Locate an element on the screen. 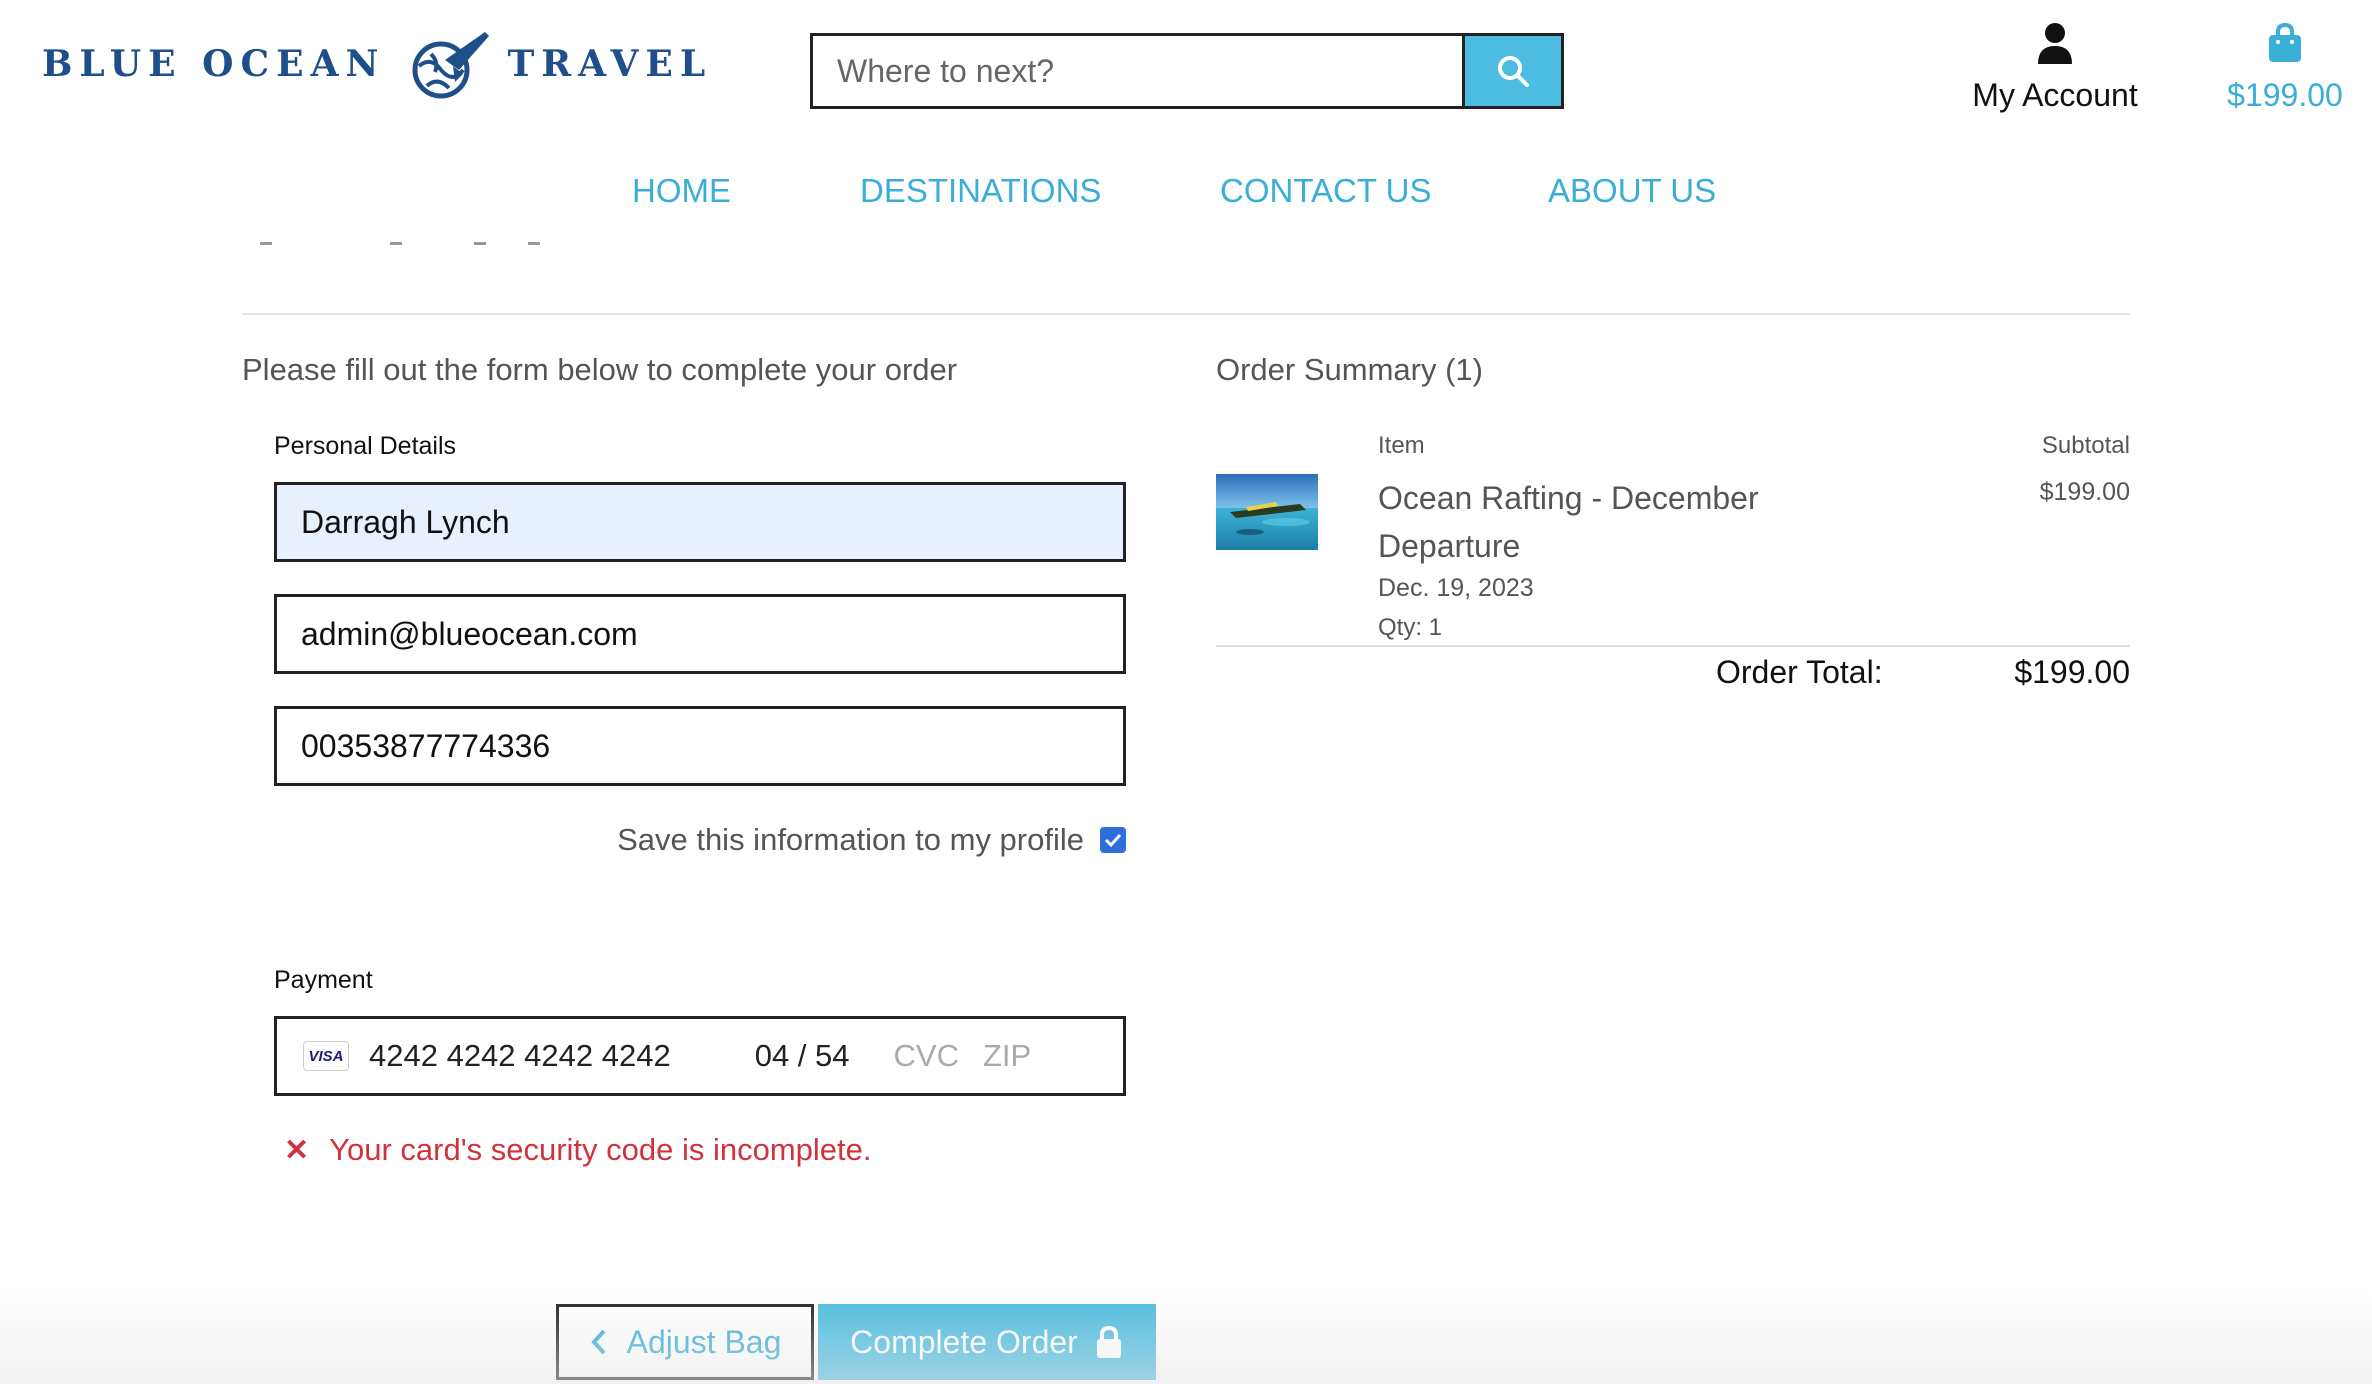  full-name-field: Darragh Lynch is located at coordinates (700, 522).